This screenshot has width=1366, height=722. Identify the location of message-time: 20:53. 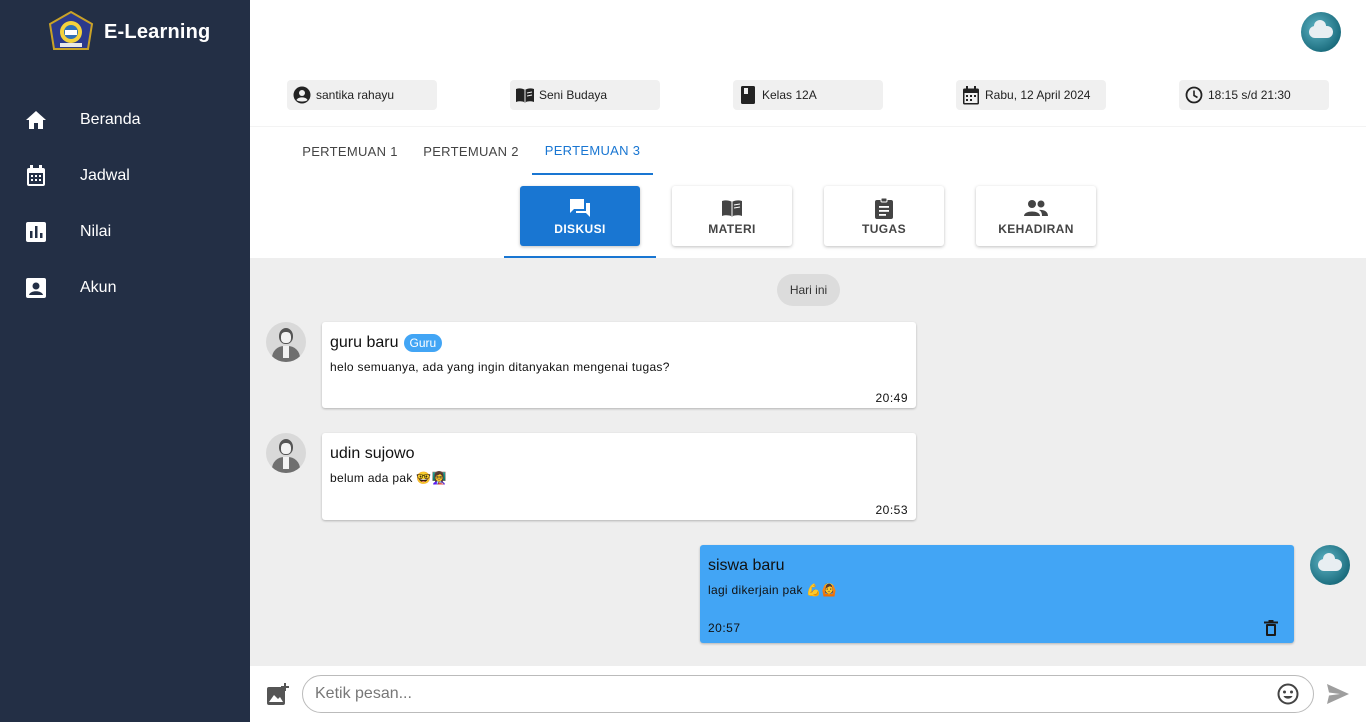
(891, 510).